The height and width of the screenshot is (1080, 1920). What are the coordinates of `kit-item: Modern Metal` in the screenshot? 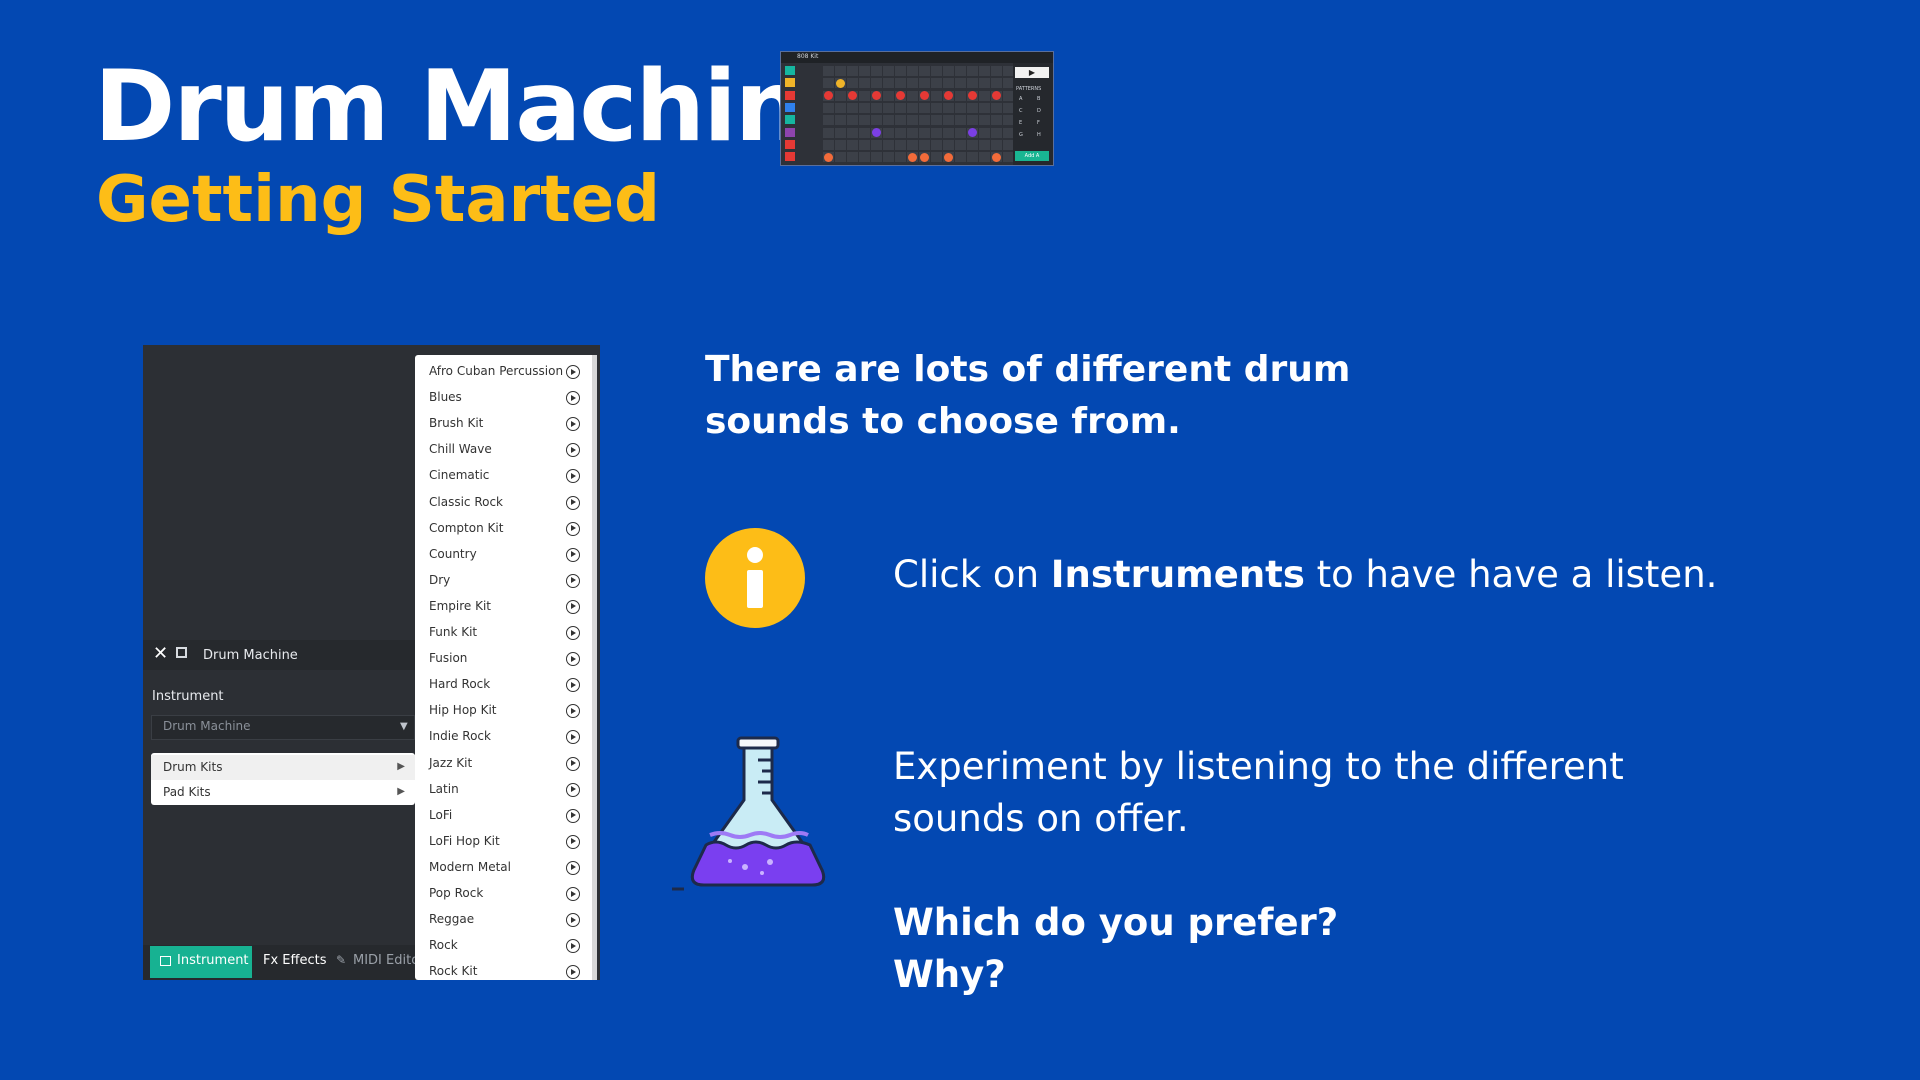 It's located at (506, 868).